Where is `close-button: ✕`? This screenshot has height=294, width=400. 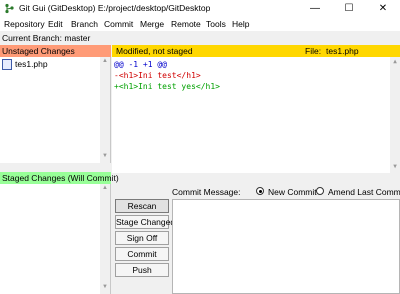 close-button: ✕ is located at coordinates (383, 8).